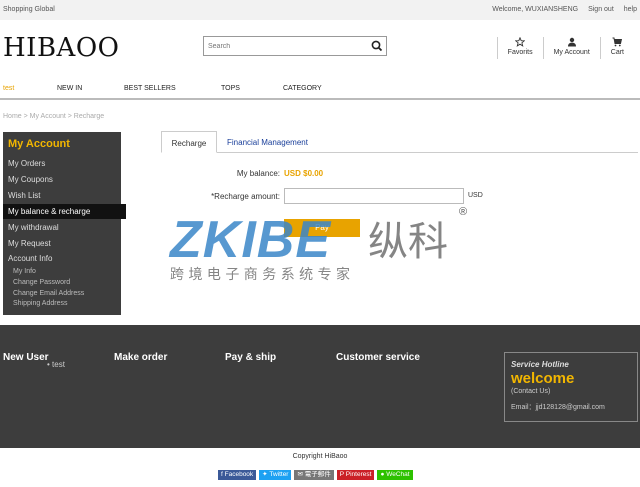  I want to click on currency-label: USD, so click(475, 195).